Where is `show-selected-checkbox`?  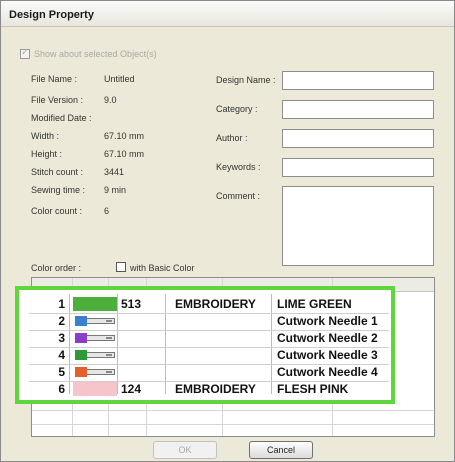
show-selected-checkbox is located at coordinates (25, 53).